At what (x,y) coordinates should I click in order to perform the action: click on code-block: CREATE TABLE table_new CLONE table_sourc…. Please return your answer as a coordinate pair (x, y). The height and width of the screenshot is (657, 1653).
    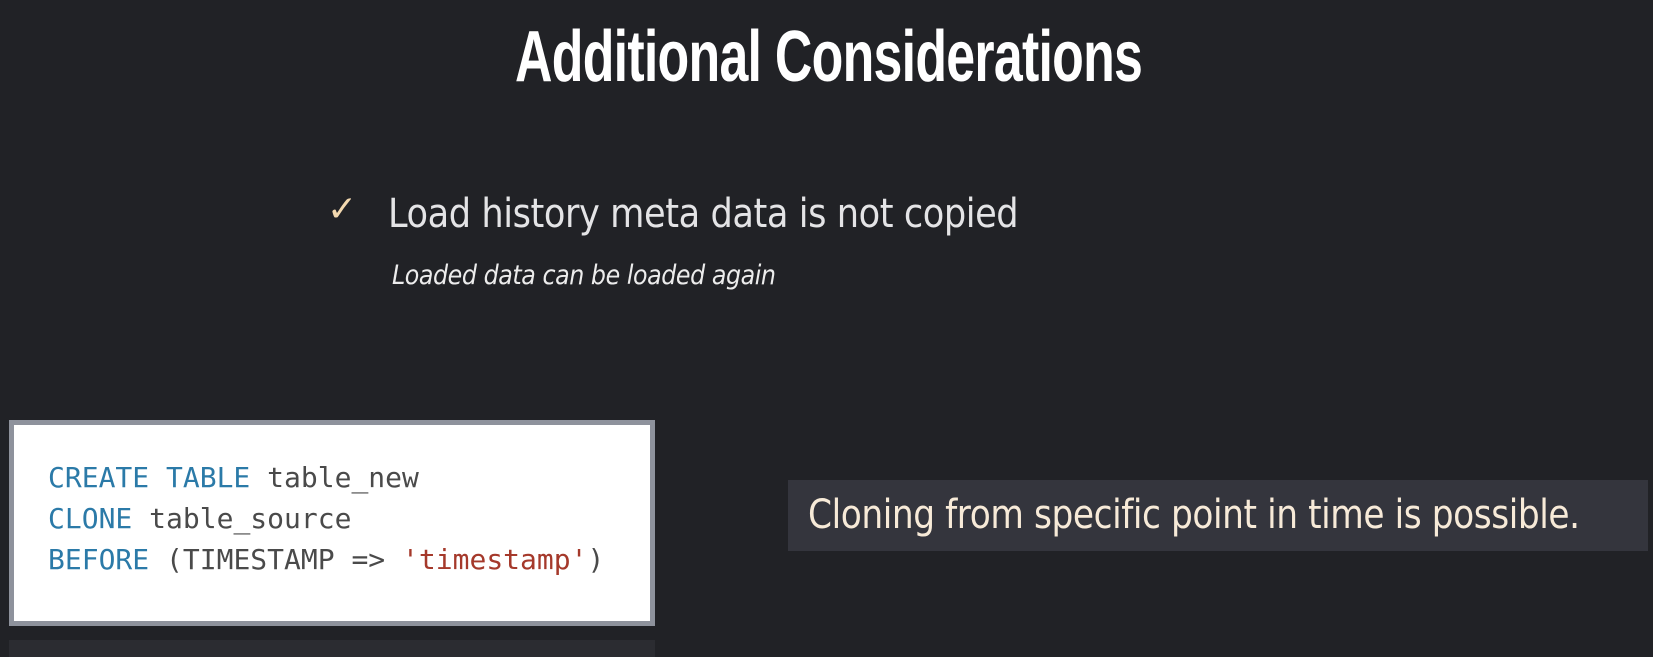
    Looking at the image, I should click on (332, 523).